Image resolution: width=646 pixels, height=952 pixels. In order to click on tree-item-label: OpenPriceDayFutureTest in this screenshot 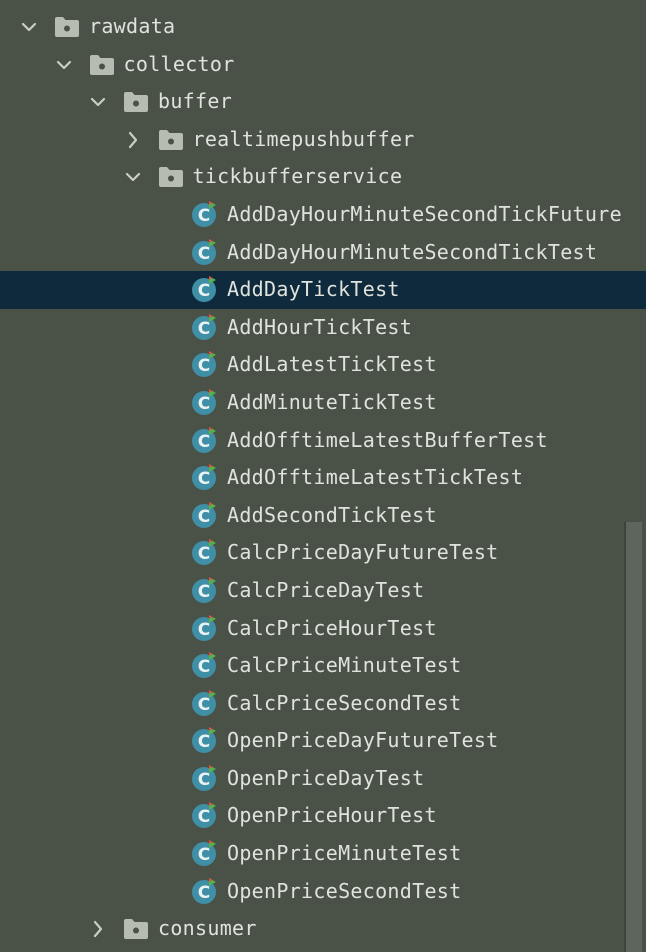, I will do `click(363, 740)`.